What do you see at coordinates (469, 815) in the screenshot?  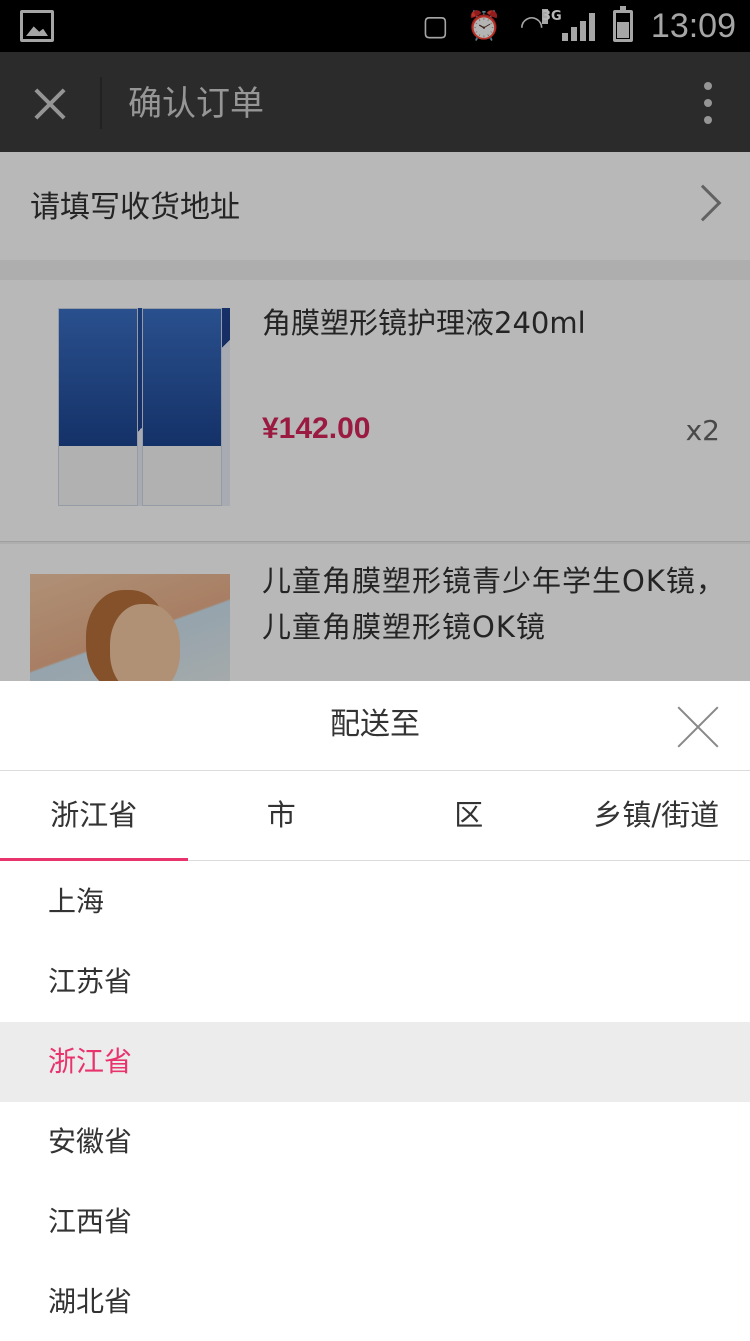 I see `tab-district: 区` at bounding box center [469, 815].